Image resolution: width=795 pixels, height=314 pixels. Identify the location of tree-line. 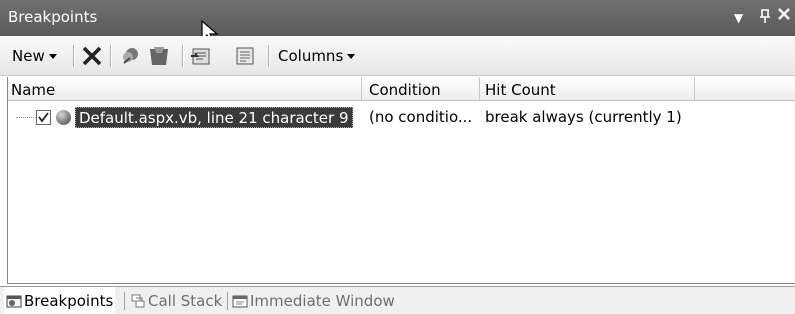
(26, 117).